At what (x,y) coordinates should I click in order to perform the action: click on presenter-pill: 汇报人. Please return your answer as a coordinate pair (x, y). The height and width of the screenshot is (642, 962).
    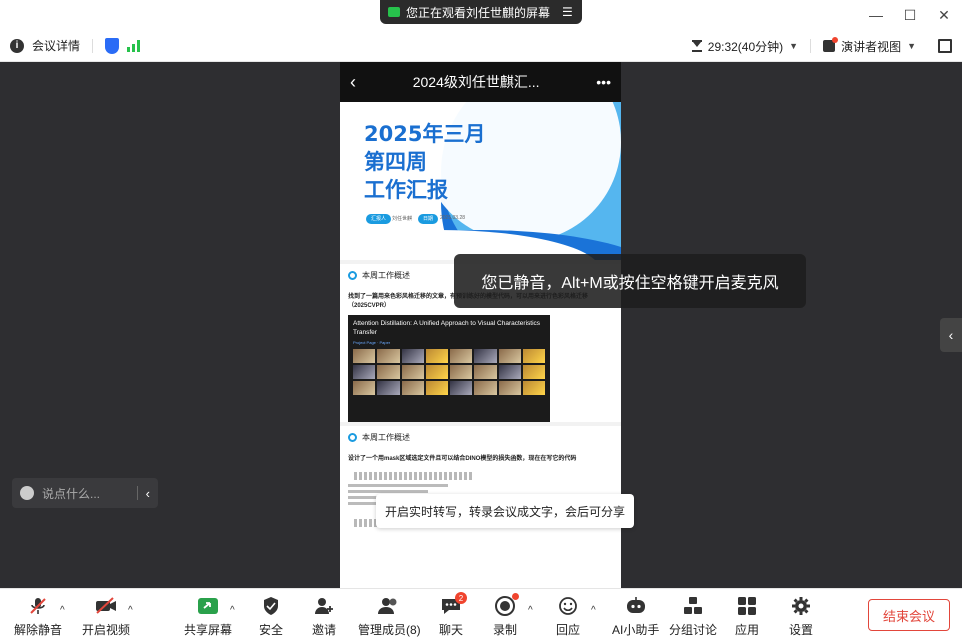
    Looking at the image, I should click on (379, 219).